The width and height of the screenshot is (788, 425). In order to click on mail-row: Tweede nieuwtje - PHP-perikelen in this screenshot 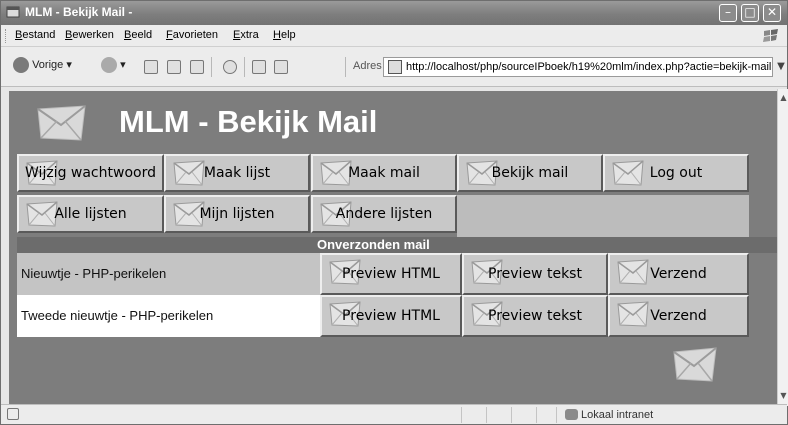, I will do `click(168, 316)`.